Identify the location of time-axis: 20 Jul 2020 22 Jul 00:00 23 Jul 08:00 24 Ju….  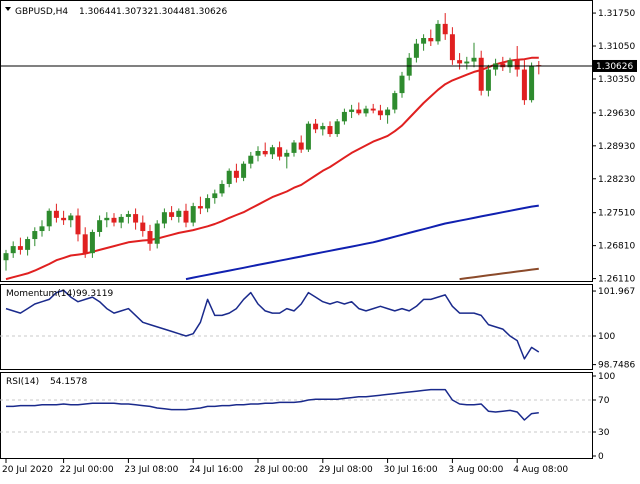
(285, 467).